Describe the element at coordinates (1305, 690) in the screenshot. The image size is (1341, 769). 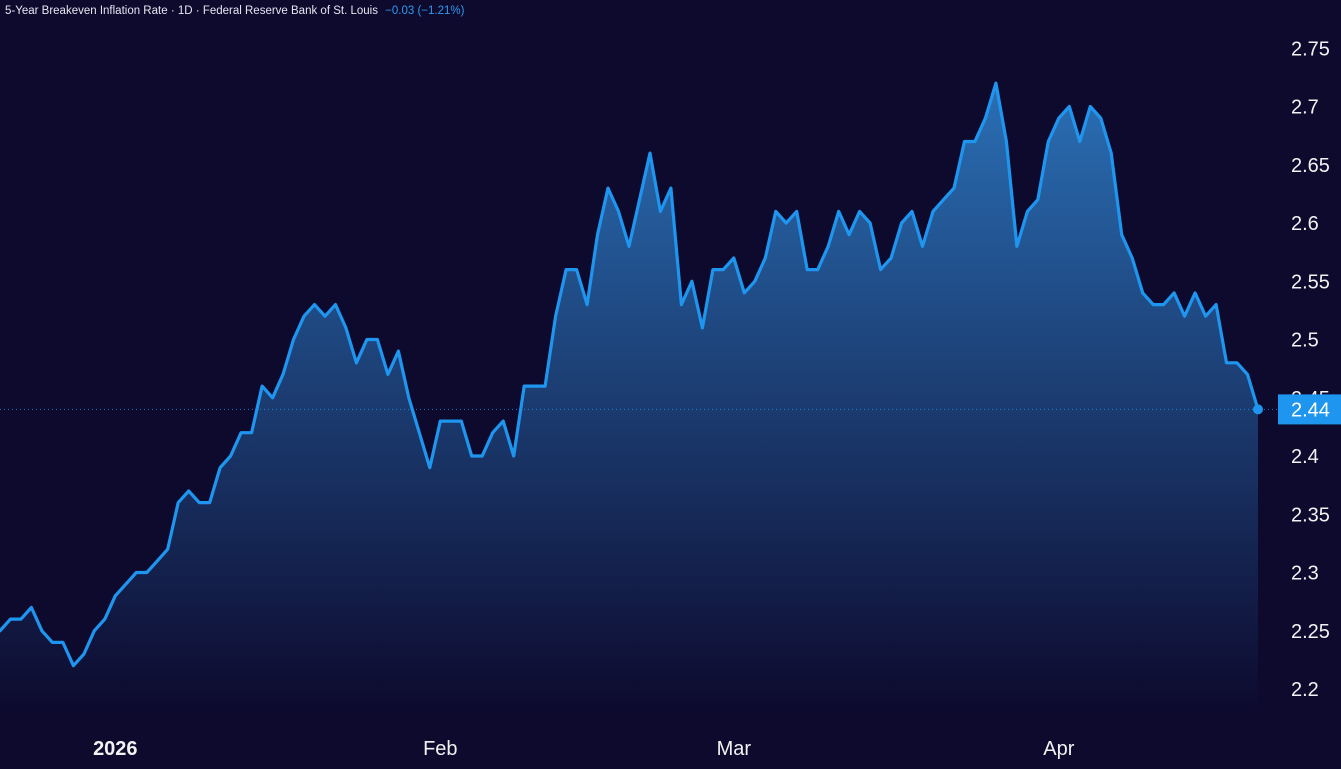
I see `y-tick-label: 2.2` at that location.